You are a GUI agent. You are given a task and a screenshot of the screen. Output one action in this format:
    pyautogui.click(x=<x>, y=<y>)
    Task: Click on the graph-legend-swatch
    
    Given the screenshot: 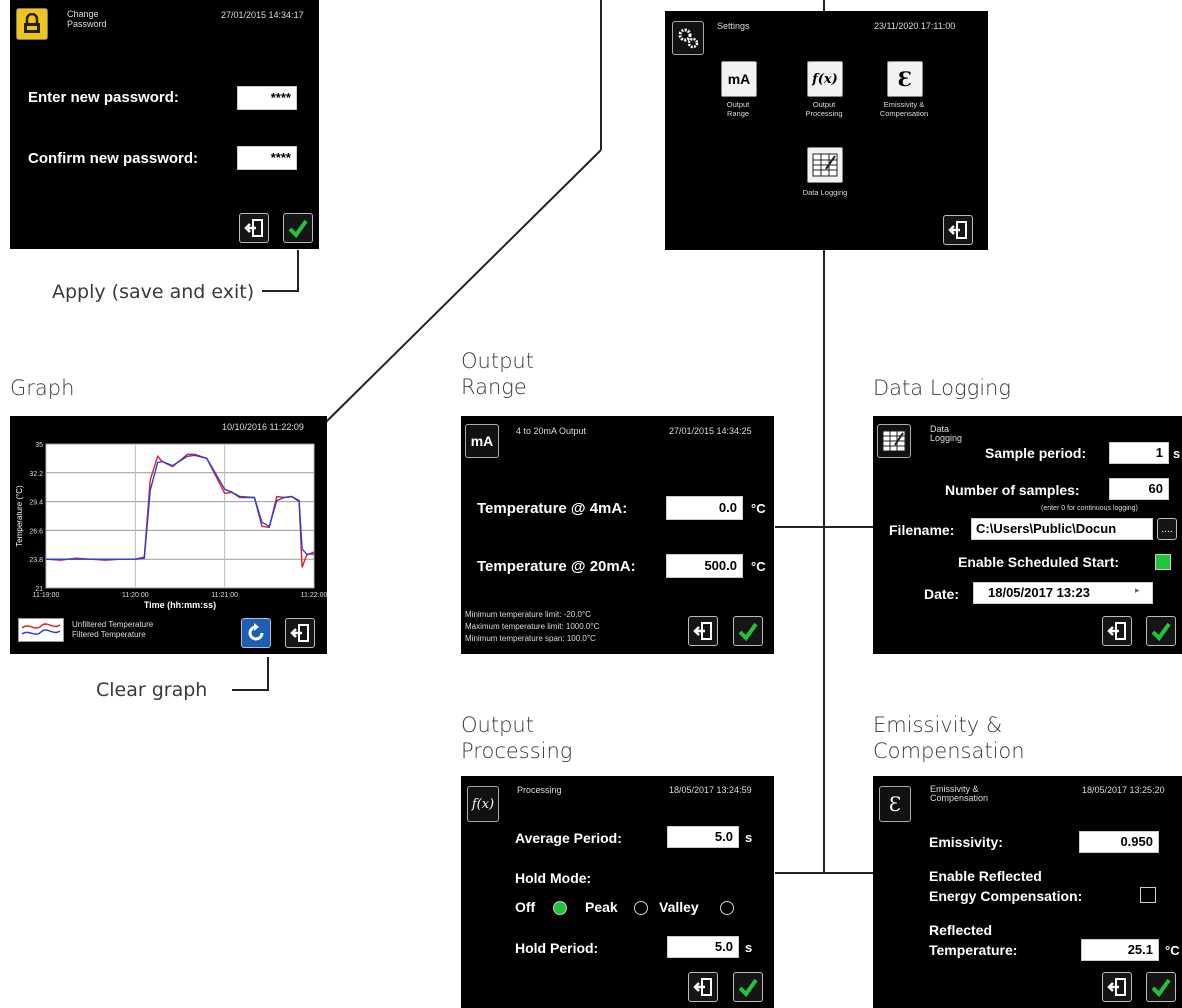 What is the action you would take?
    pyautogui.click(x=41, y=630)
    